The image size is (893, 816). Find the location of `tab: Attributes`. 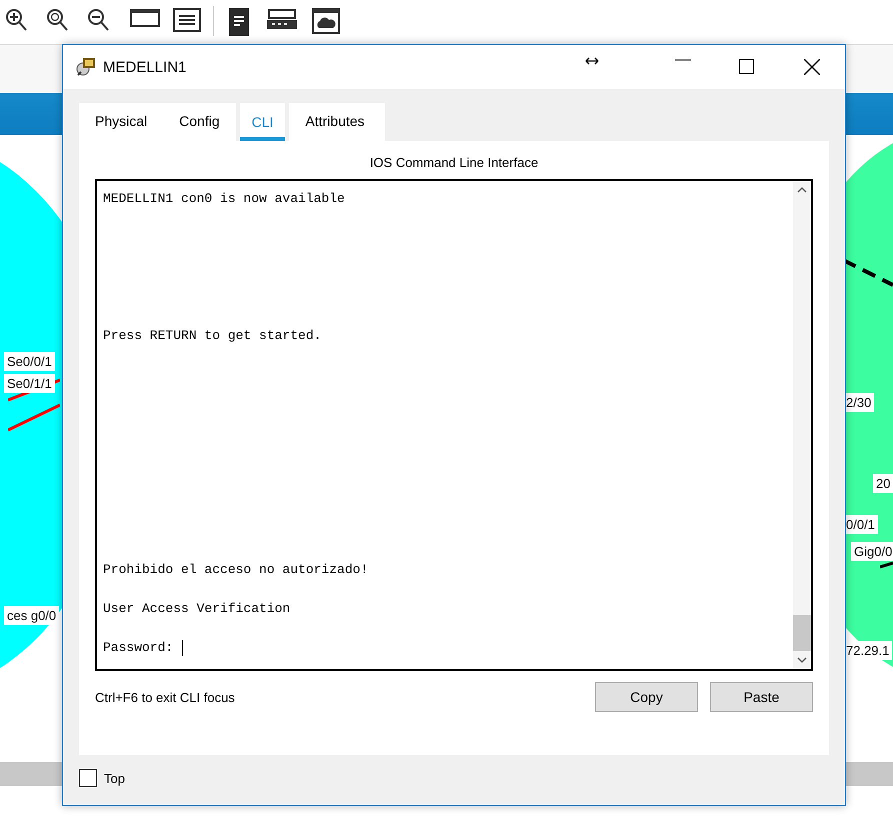

tab: Attributes is located at coordinates (337, 122).